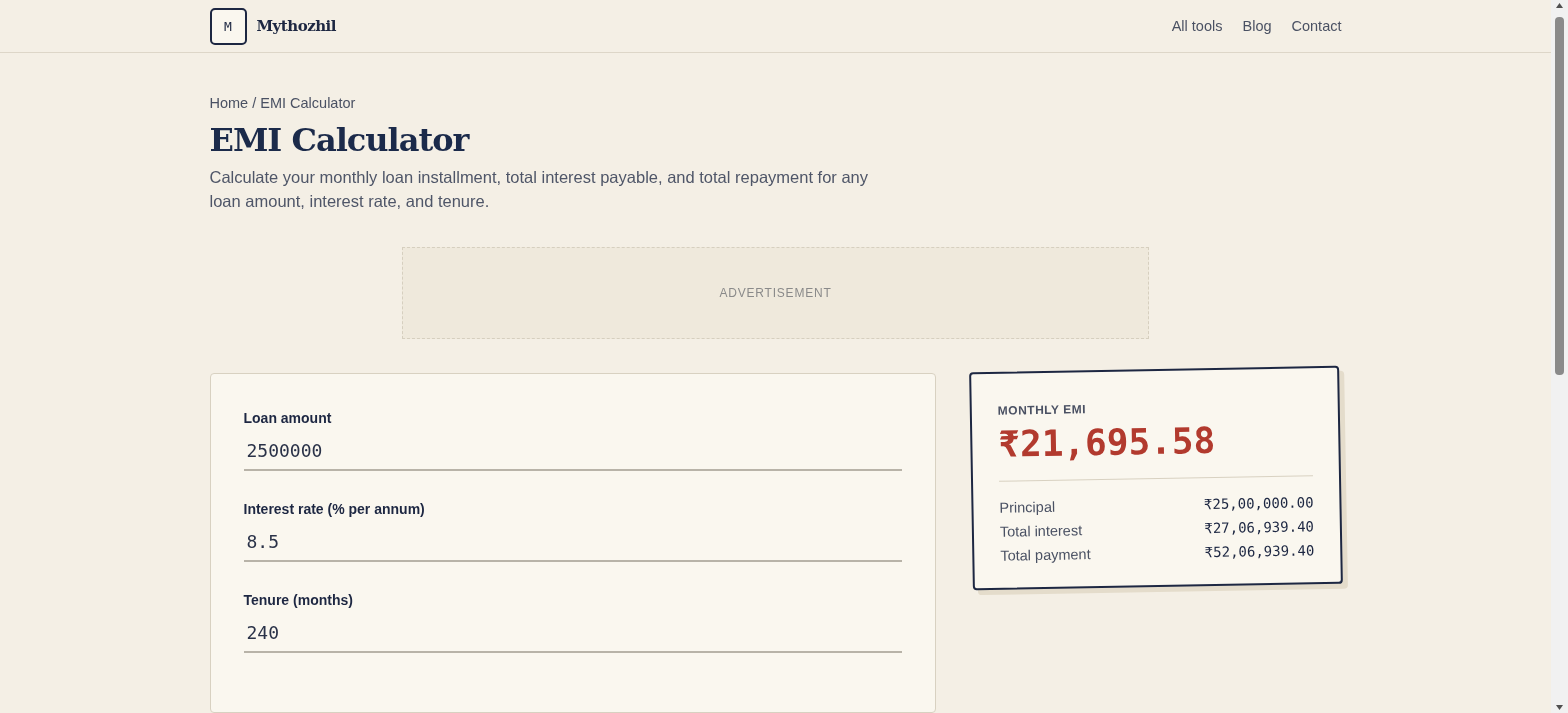 The height and width of the screenshot is (713, 1568). What do you see at coordinates (1046, 555) in the screenshot?
I see `summary-label: Total payment` at bounding box center [1046, 555].